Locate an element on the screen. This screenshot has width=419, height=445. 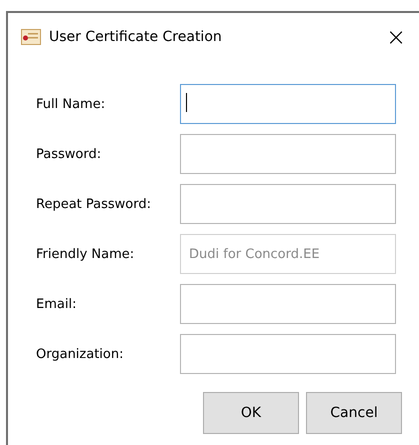
field-label: Repeat Password: is located at coordinates (94, 204).